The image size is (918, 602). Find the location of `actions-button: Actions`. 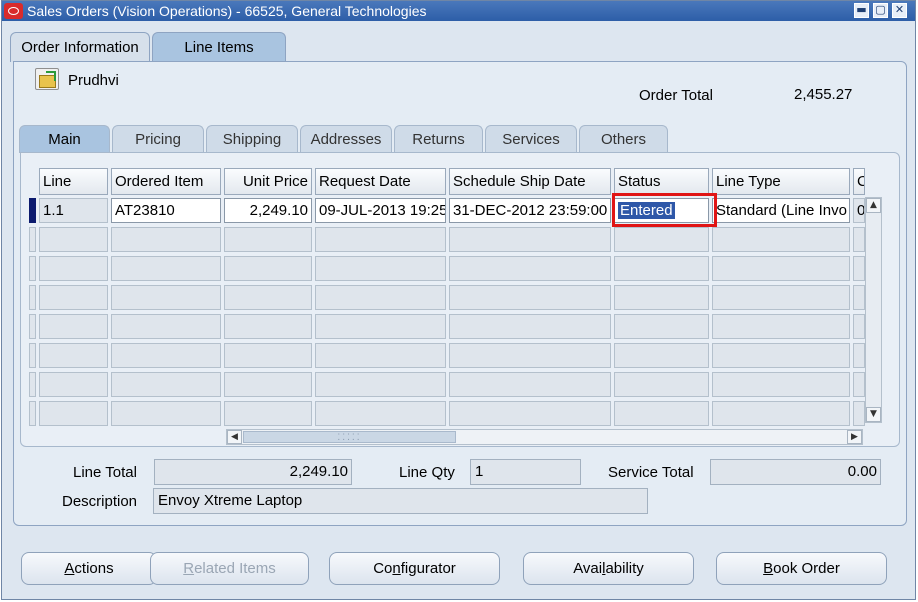

actions-button: Actions is located at coordinates (89, 568).